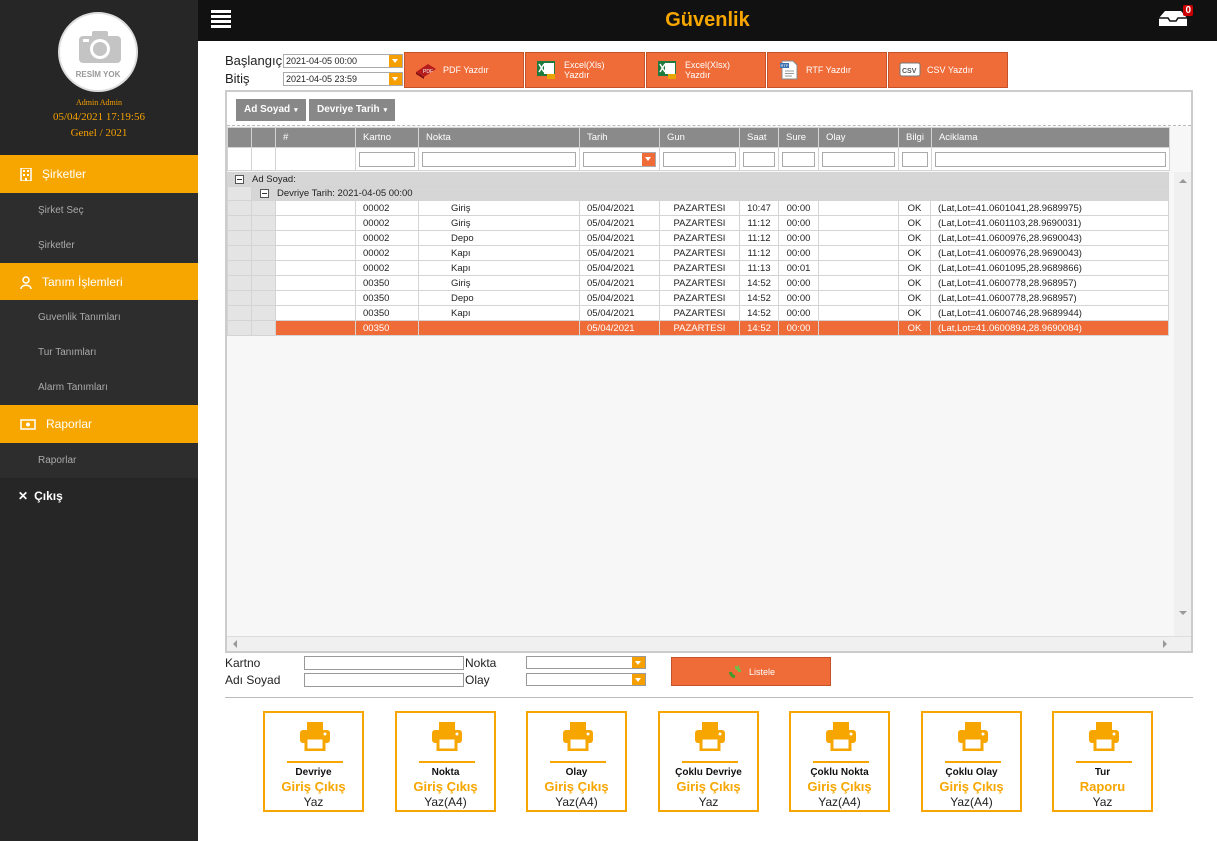 The width and height of the screenshot is (1217, 841). What do you see at coordinates (1102, 761) in the screenshot?
I see `report-card: Tur Raporu Yaz` at bounding box center [1102, 761].